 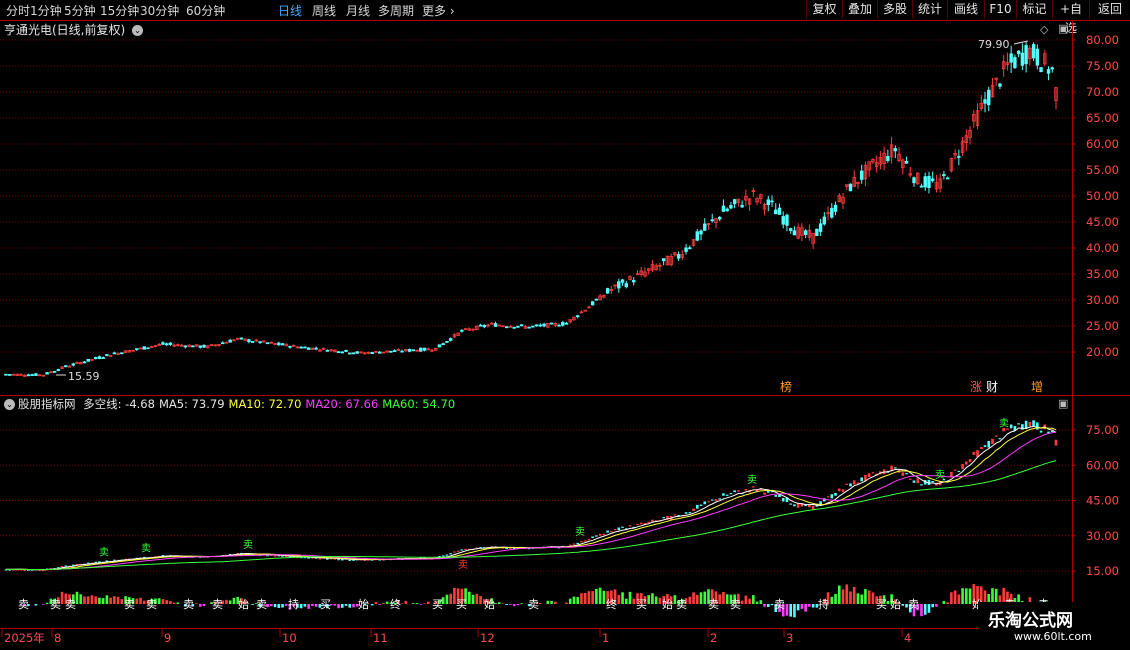 What do you see at coordinates (1102, 40) in the screenshot?
I see `price-tick-label: 80.00` at bounding box center [1102, 40].